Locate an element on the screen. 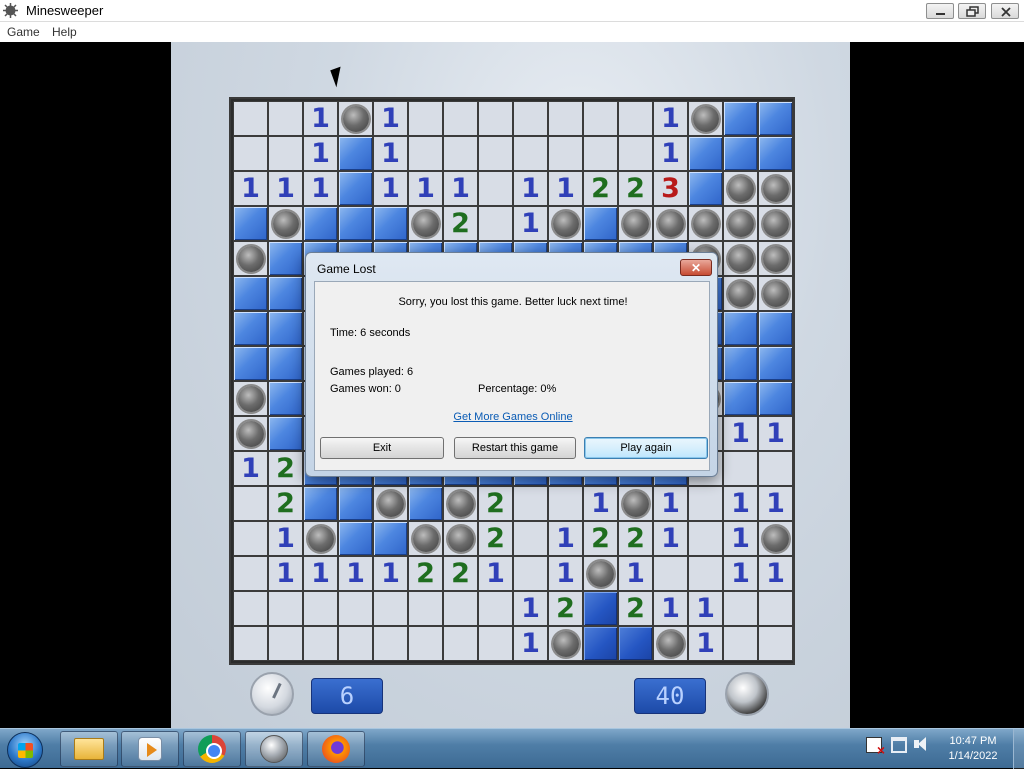  taskbar-chrome is located at coordinates (212, 749).